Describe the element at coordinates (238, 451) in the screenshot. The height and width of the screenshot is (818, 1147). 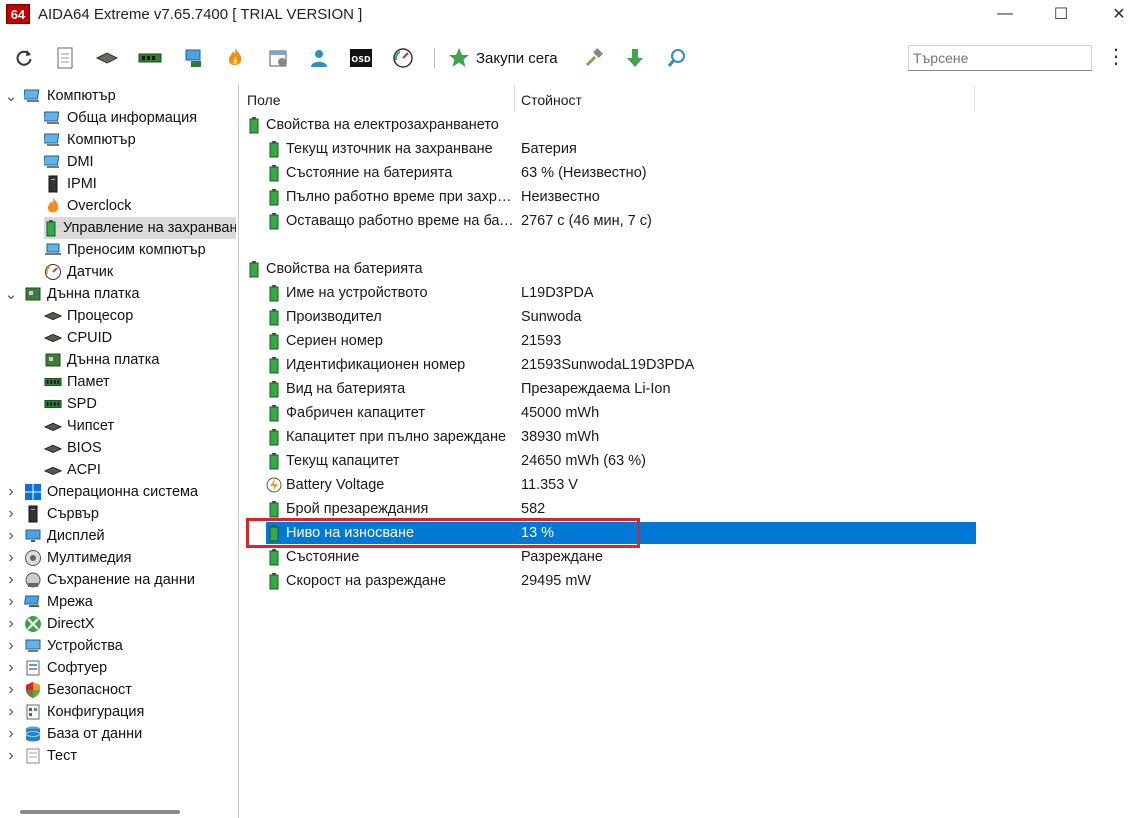
I see `panel-splitter` at that location.